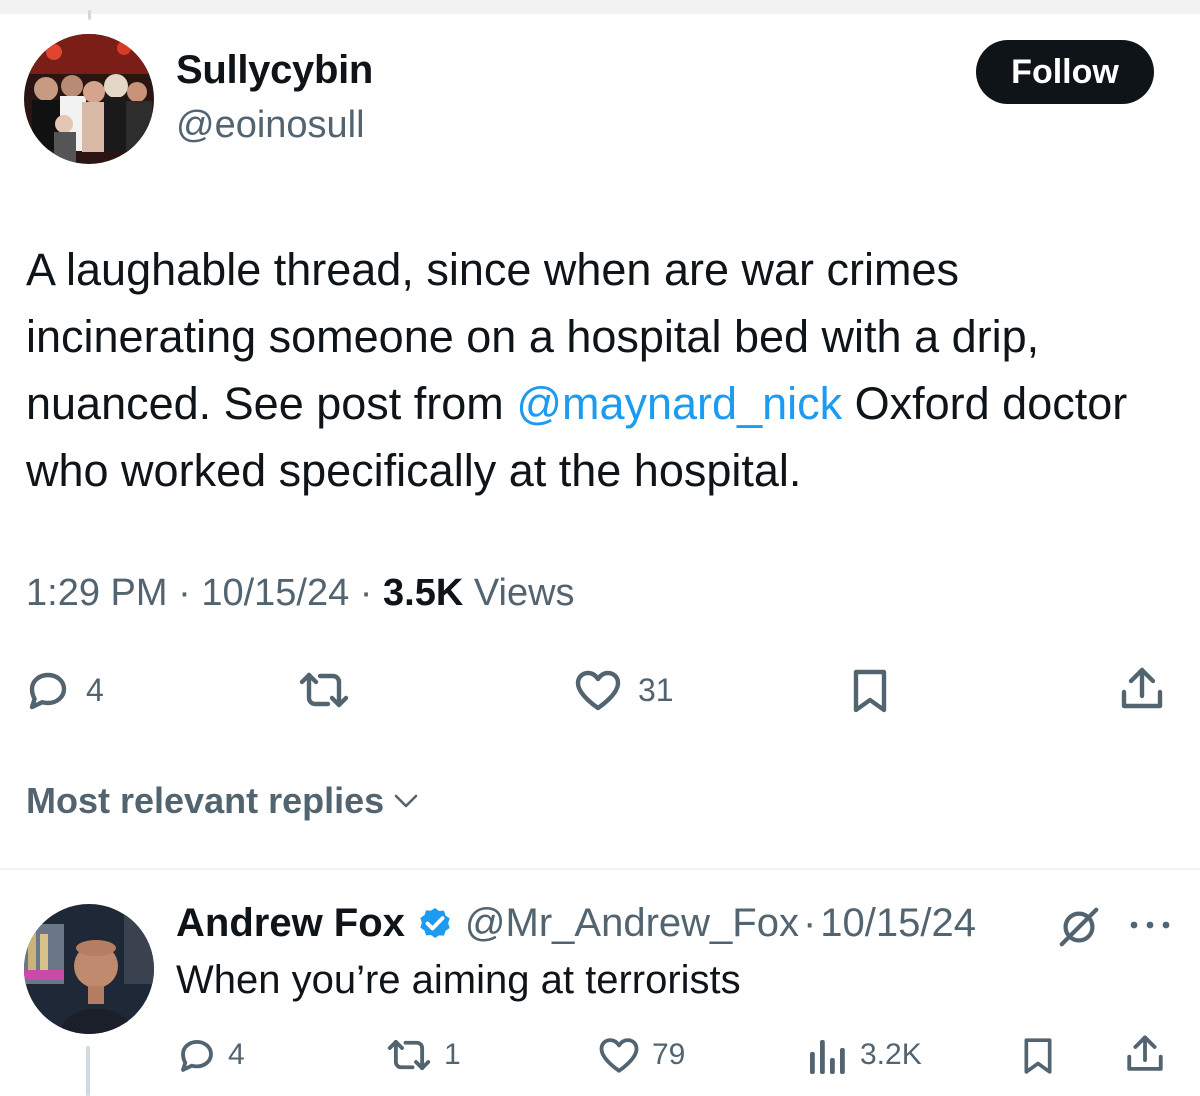 The height and width of the screenshot is (1096, 1200). I want to click on bookmark-action, so click(870, 691).